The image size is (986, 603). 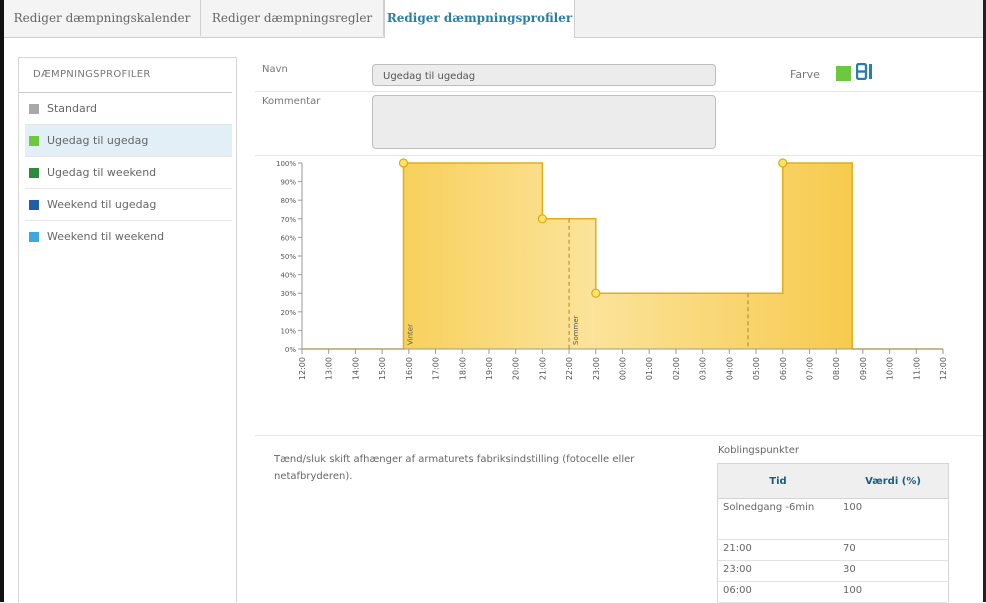 I want to click on x-tick-label: 23:00, so click(x=596, y=368).